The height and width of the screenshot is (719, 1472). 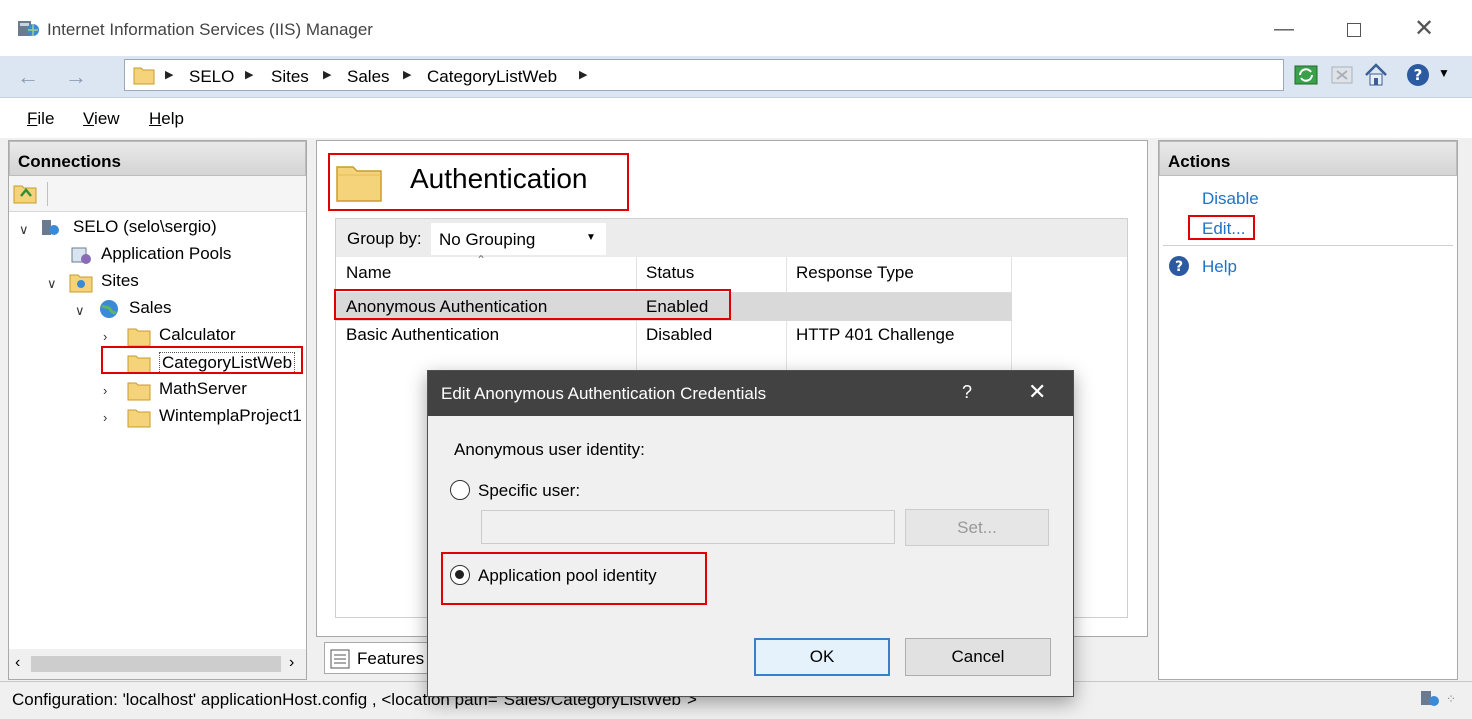 I want to click on resize-grip-icon: ⁘, so click(x=1451, y=699).